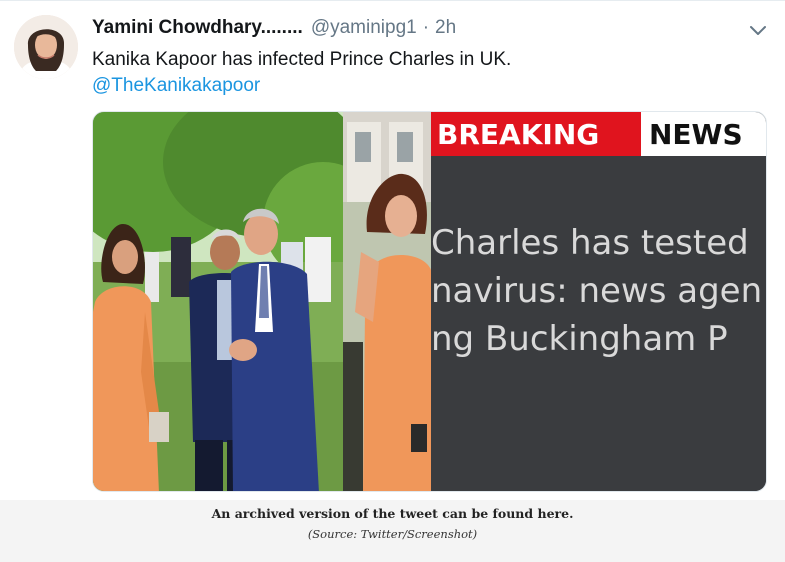  I want to click on banner-breaking: BREAKING, so click(518, 134).